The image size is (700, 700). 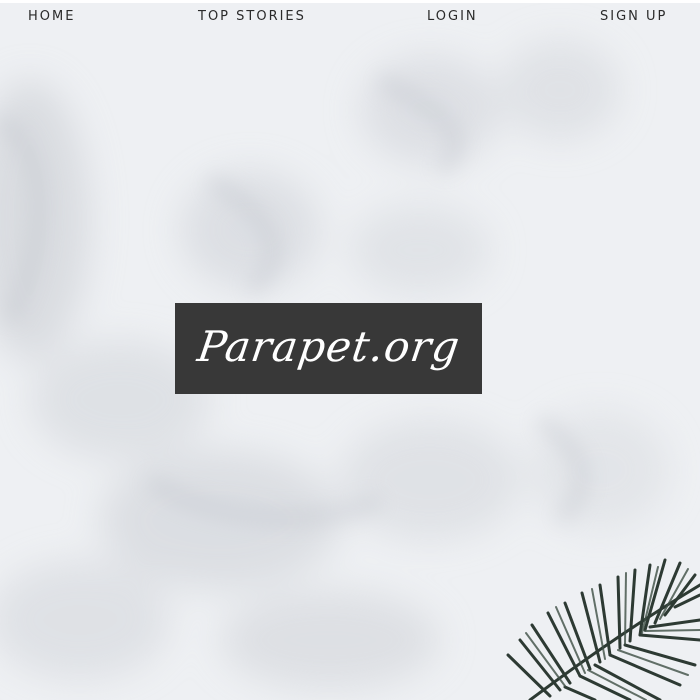 I want to click on top-navigation: HOME TOP STORIES LOGIN SIGN UP, so click(x=350, y=17).